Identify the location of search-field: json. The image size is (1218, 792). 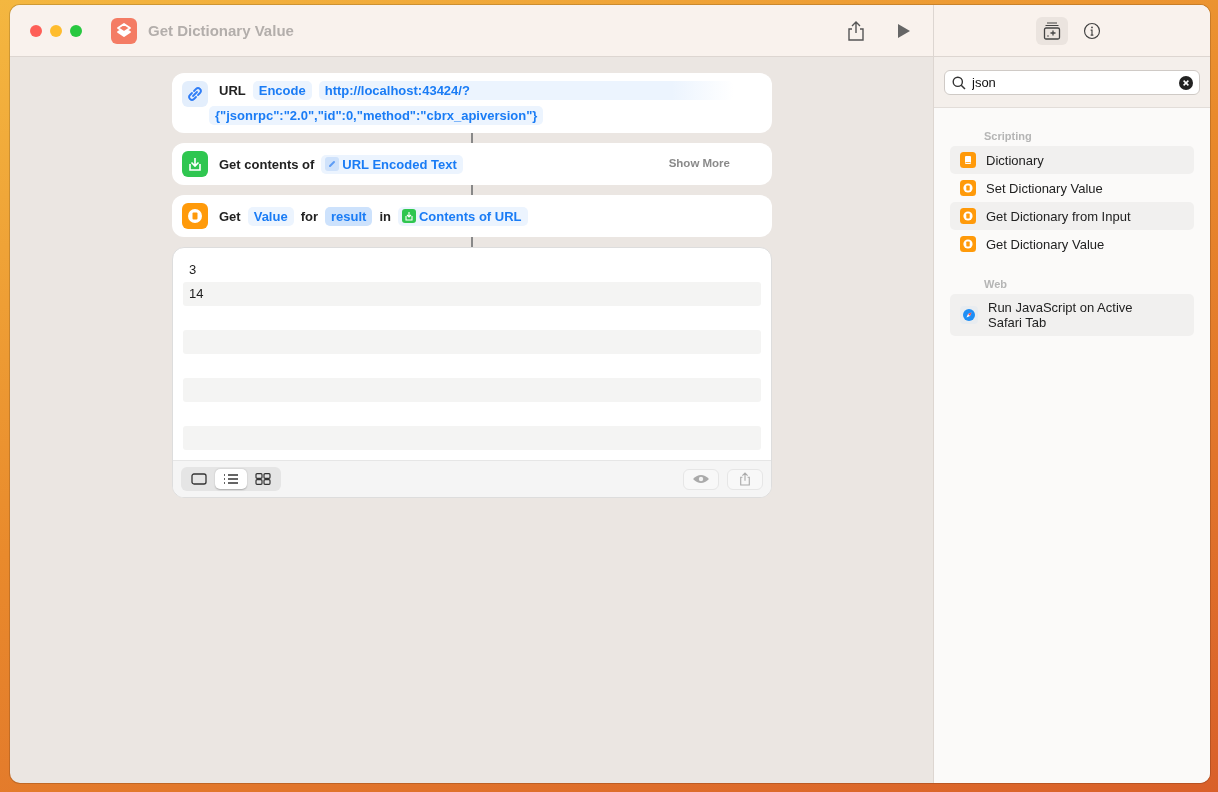
(1072, 82).